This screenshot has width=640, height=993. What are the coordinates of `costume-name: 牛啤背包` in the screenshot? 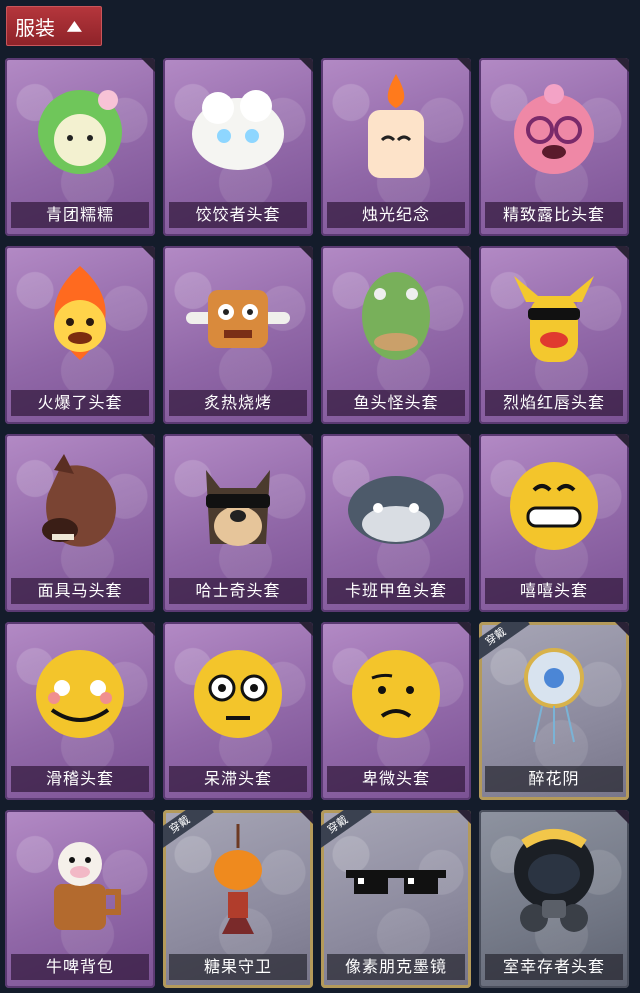 It's located at (80, 967).